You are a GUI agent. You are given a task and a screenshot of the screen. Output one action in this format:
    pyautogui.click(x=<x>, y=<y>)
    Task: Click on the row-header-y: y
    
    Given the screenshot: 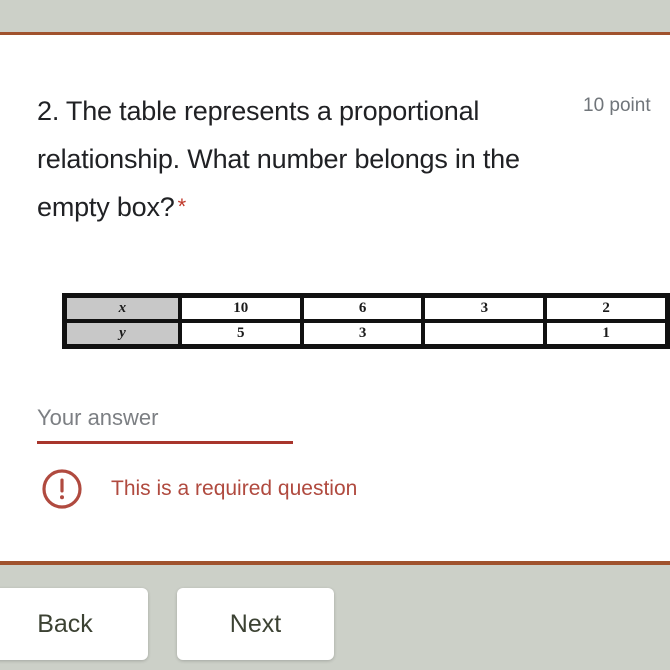 What is the action you would take?
    pyautogui.click(x=122, y=333)
    